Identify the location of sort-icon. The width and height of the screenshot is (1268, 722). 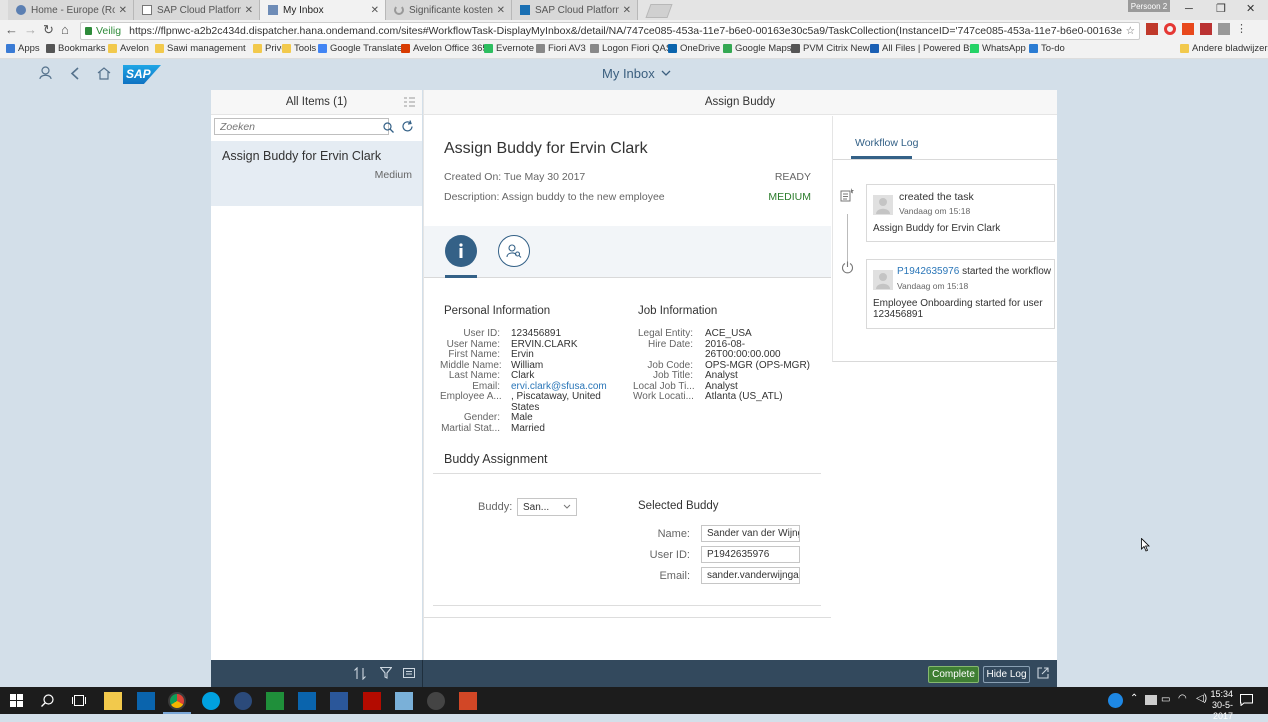
(360, 673).